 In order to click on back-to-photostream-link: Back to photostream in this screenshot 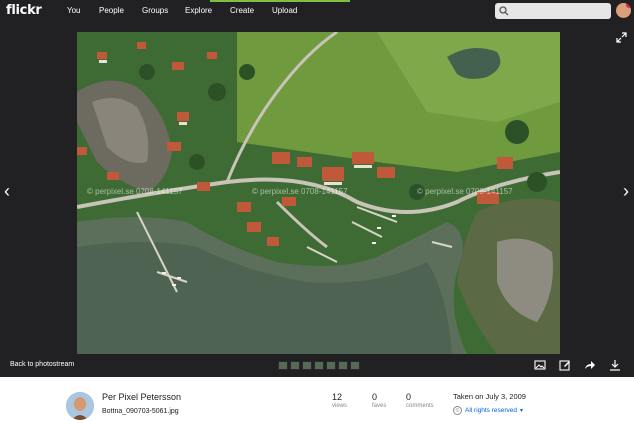, I will do `click(42, 364)`.